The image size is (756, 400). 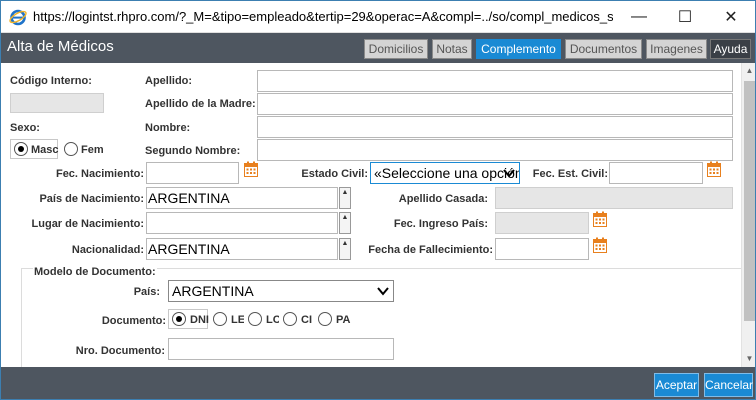 I want to click on doc-lc-option: LC, so click(x=262, y=319).